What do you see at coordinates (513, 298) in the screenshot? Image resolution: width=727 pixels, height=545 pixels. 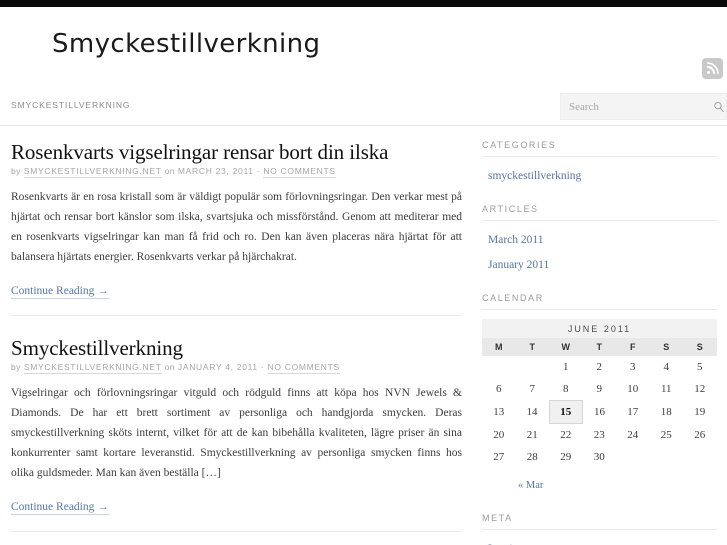 I see `widget-title-calendar: CALENDAR` at bounding box center [513, 298].